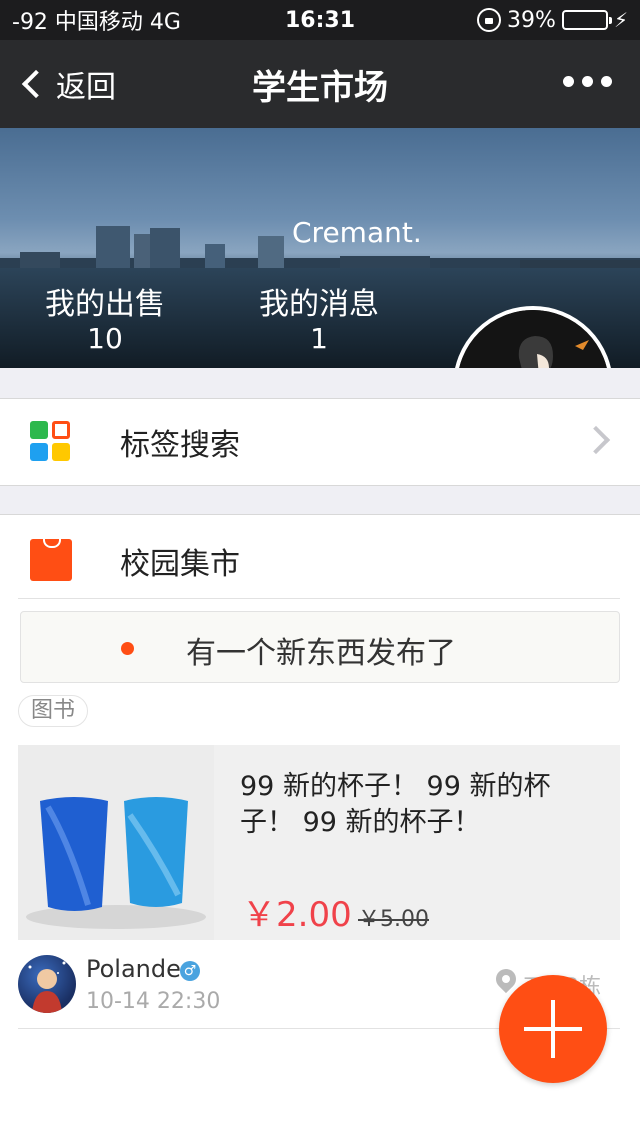 Image resolution: width=640 pixels, height=1136 pixels. Describe the element at coordinates (586, 20) in the screenshot. I see `battery-icon` at that location.